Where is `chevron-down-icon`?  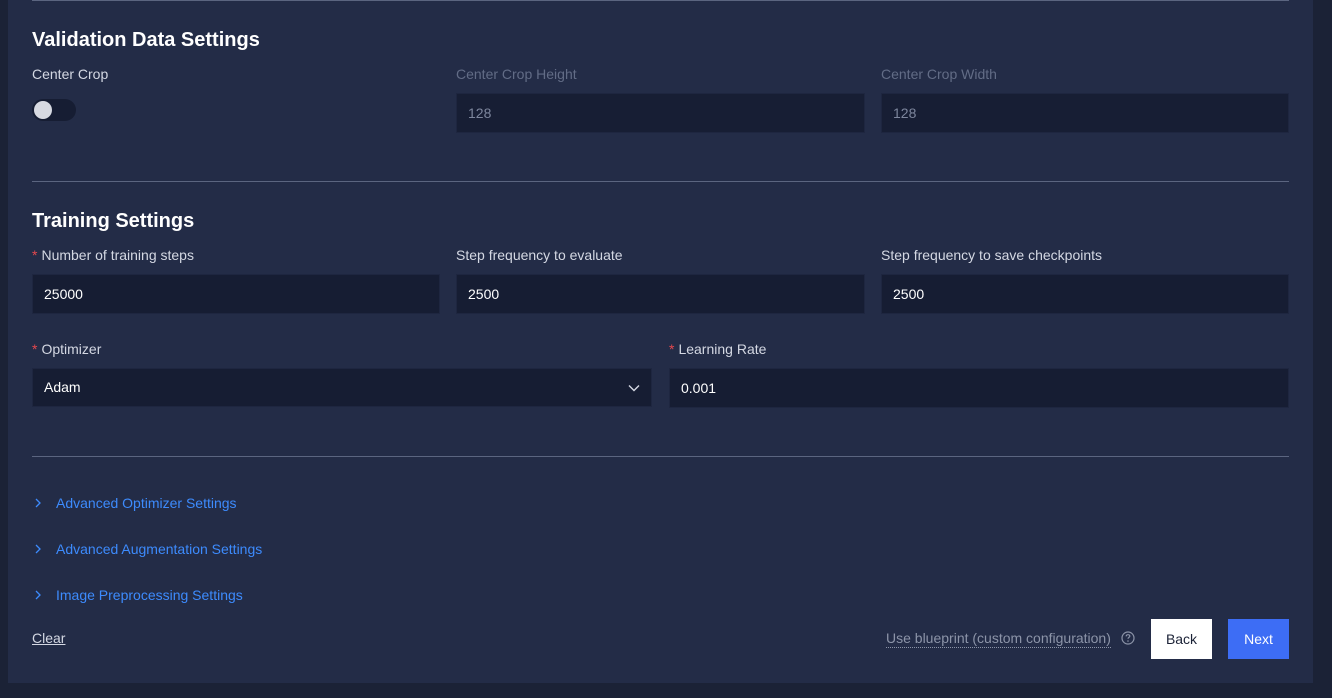 chevron-down-icon is located at coordinates (634, 388).